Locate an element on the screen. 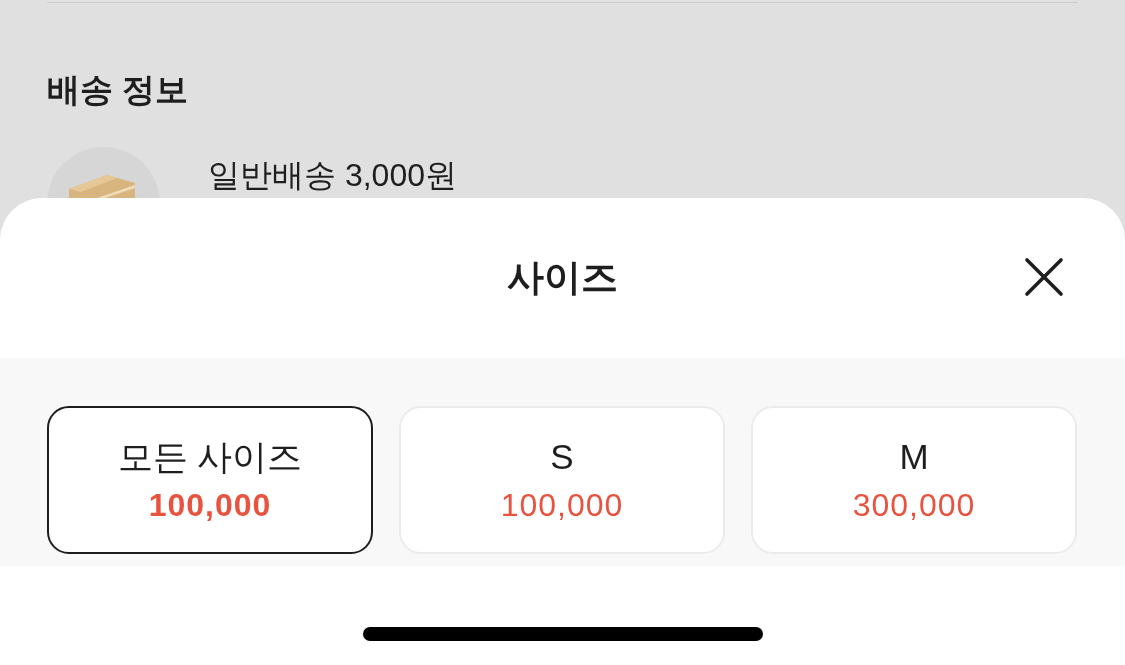 This screenshot has height=665, width=1125. close-button is located at coordinates (1044, 277).